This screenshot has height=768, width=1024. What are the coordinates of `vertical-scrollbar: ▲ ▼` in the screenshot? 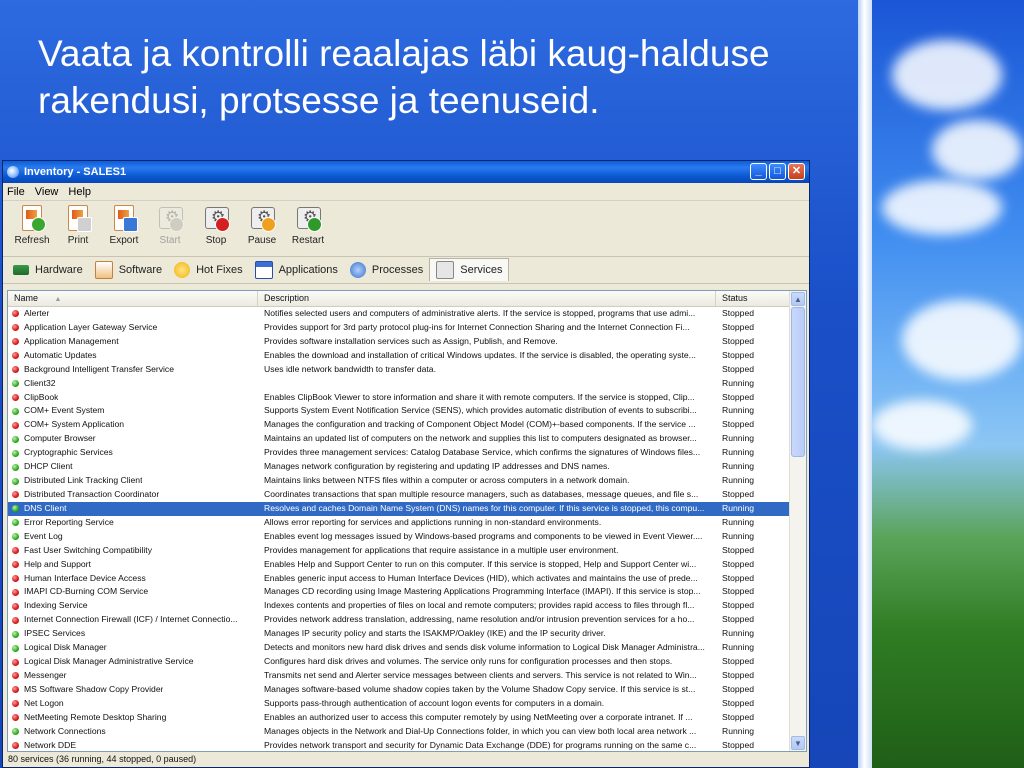 It's located at (797, 521).